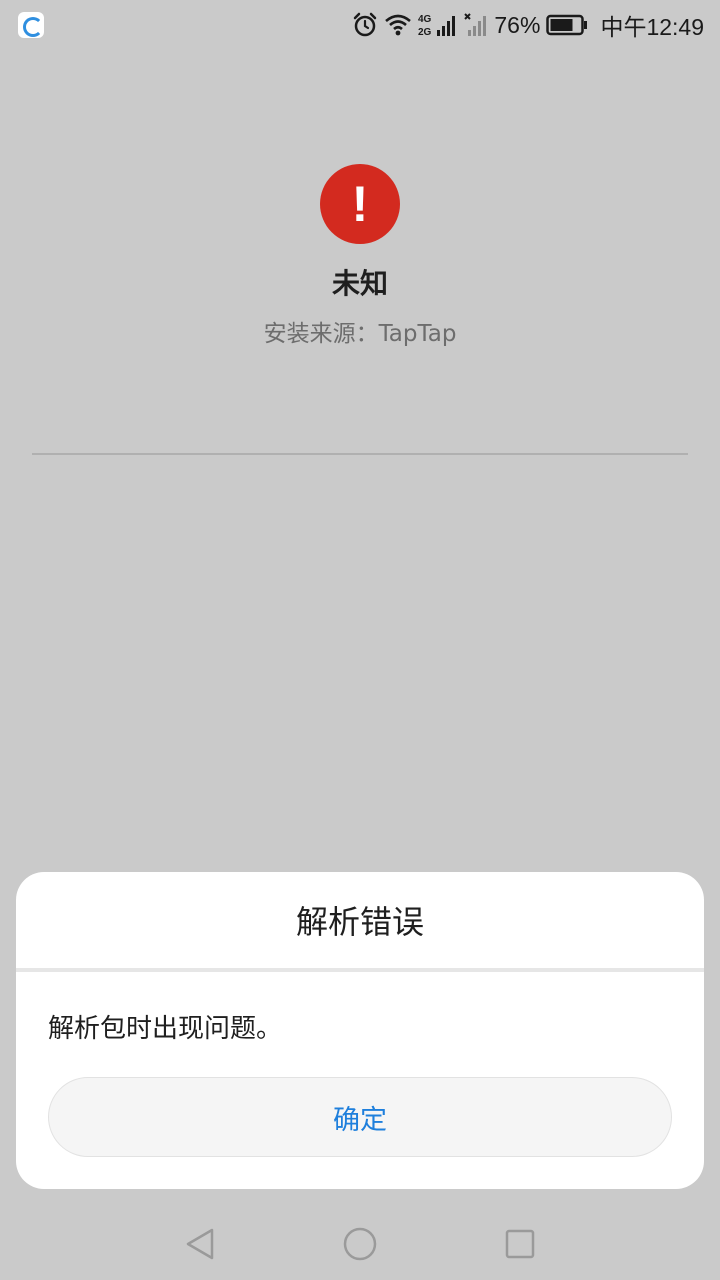  I want to click on app-name: 未知, so click(359, 283).